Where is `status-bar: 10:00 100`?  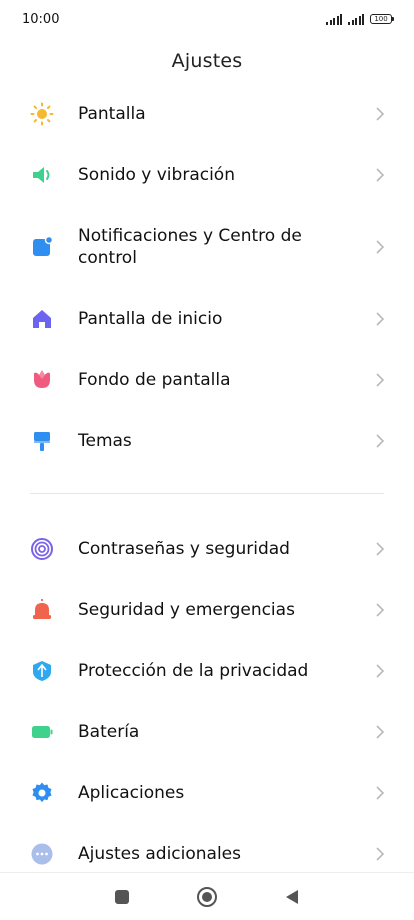
status-bar: 10:00 100 is located at coordinates (207, 19).